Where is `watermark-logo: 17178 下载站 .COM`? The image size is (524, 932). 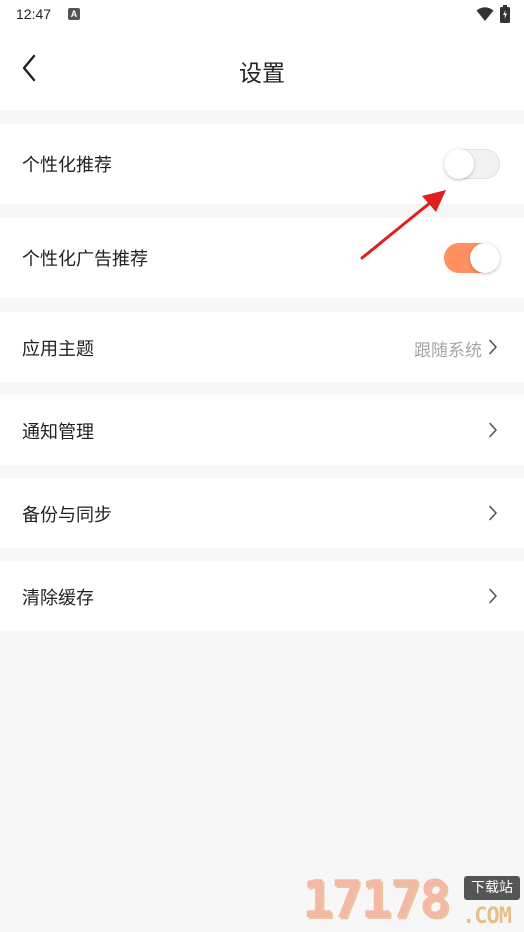
watermark-logo: 17178 下载站 .COM is located at coordinates (411, 900).